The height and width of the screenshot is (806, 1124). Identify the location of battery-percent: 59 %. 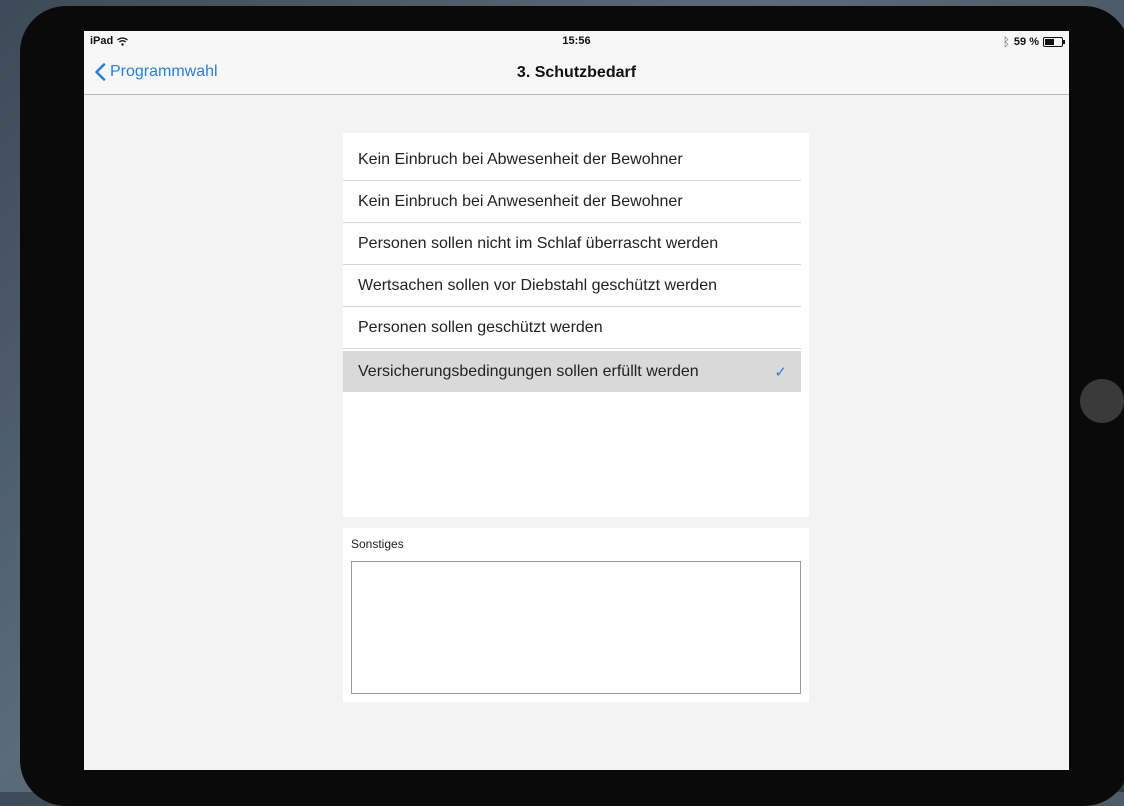
(1026, 42).